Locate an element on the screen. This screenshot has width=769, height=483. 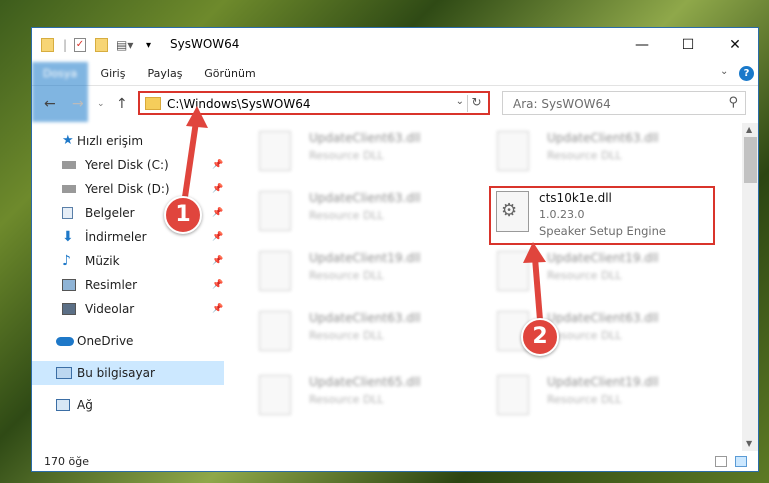
arrow-2-shaft is located at coordinates (537, 289).